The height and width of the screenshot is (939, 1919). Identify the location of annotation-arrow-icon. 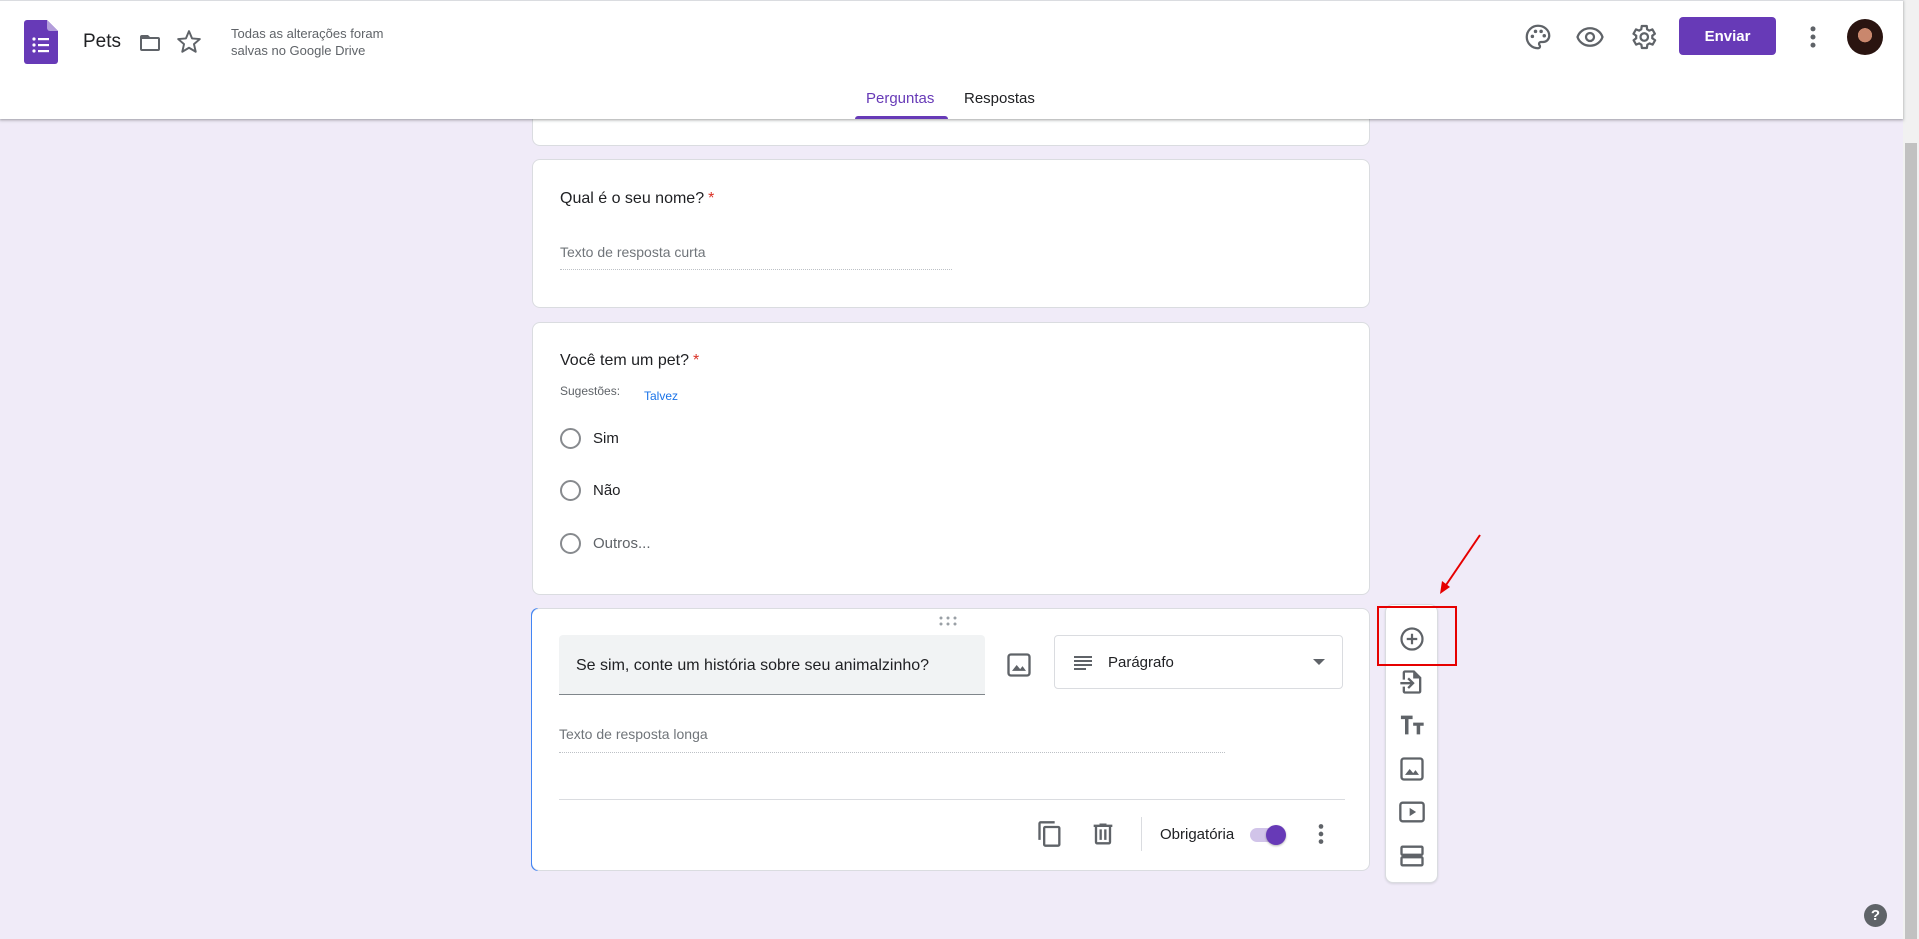
(1460, 564).